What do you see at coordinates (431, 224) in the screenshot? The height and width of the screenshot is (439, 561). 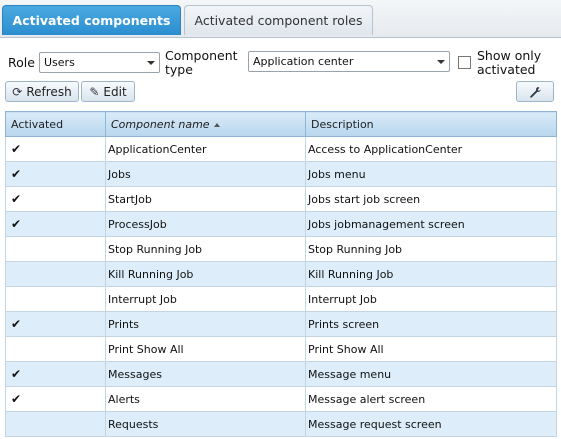 I see `description-cell: Jobs jobmanagement screen` at bounding box center [431, 224].